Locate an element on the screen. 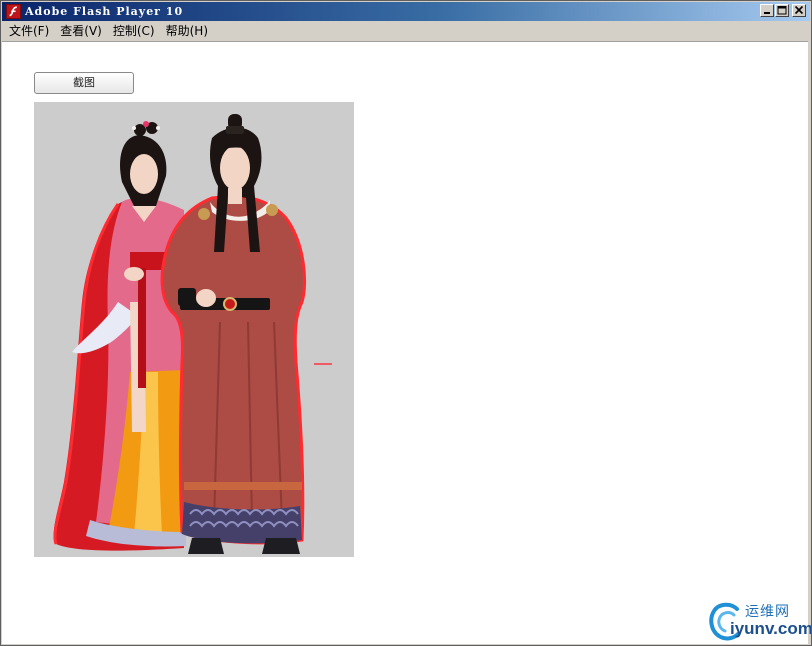  minimize-button is located at coordinates (767, 10).